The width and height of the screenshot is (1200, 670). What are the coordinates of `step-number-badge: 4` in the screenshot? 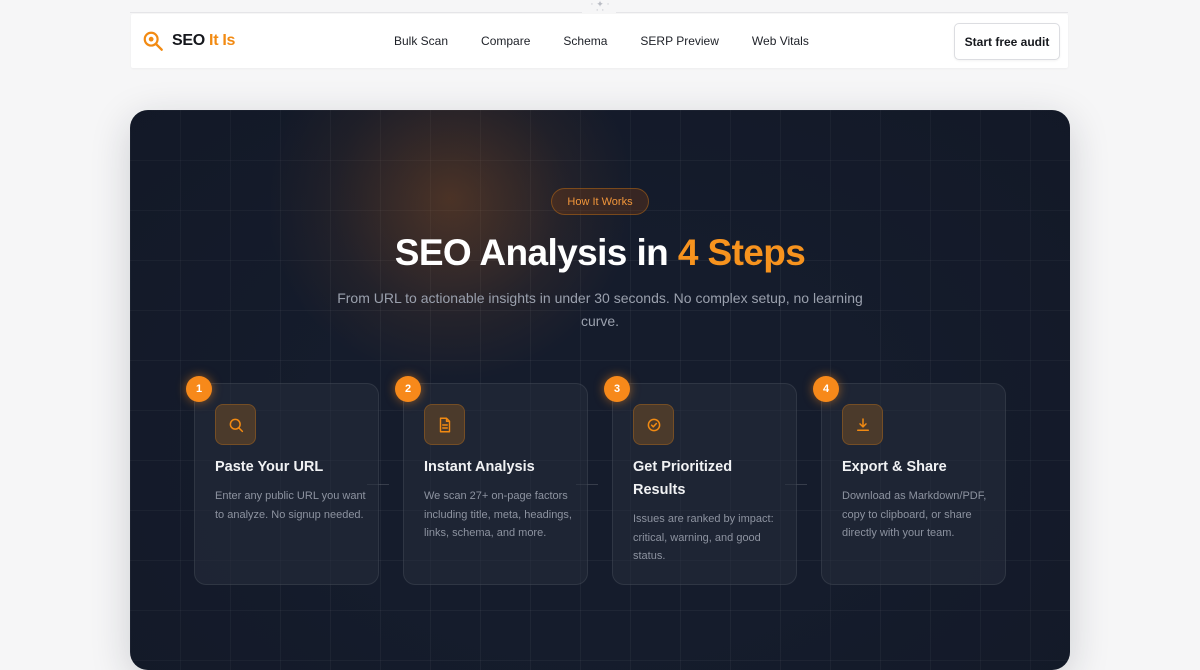 It's located at (826, 389).